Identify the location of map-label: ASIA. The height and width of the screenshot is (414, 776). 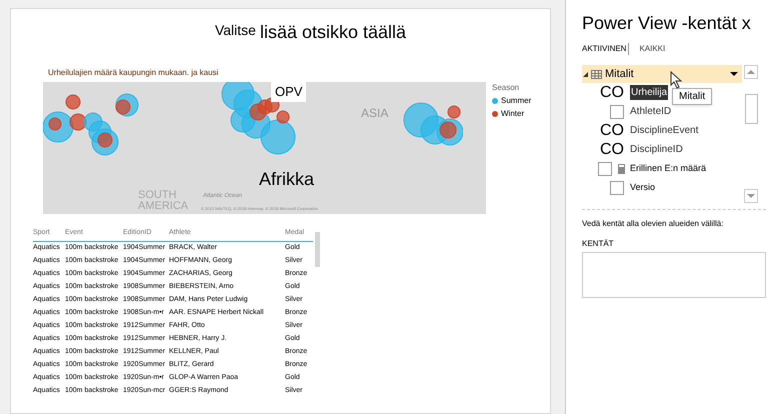
(374, 113).